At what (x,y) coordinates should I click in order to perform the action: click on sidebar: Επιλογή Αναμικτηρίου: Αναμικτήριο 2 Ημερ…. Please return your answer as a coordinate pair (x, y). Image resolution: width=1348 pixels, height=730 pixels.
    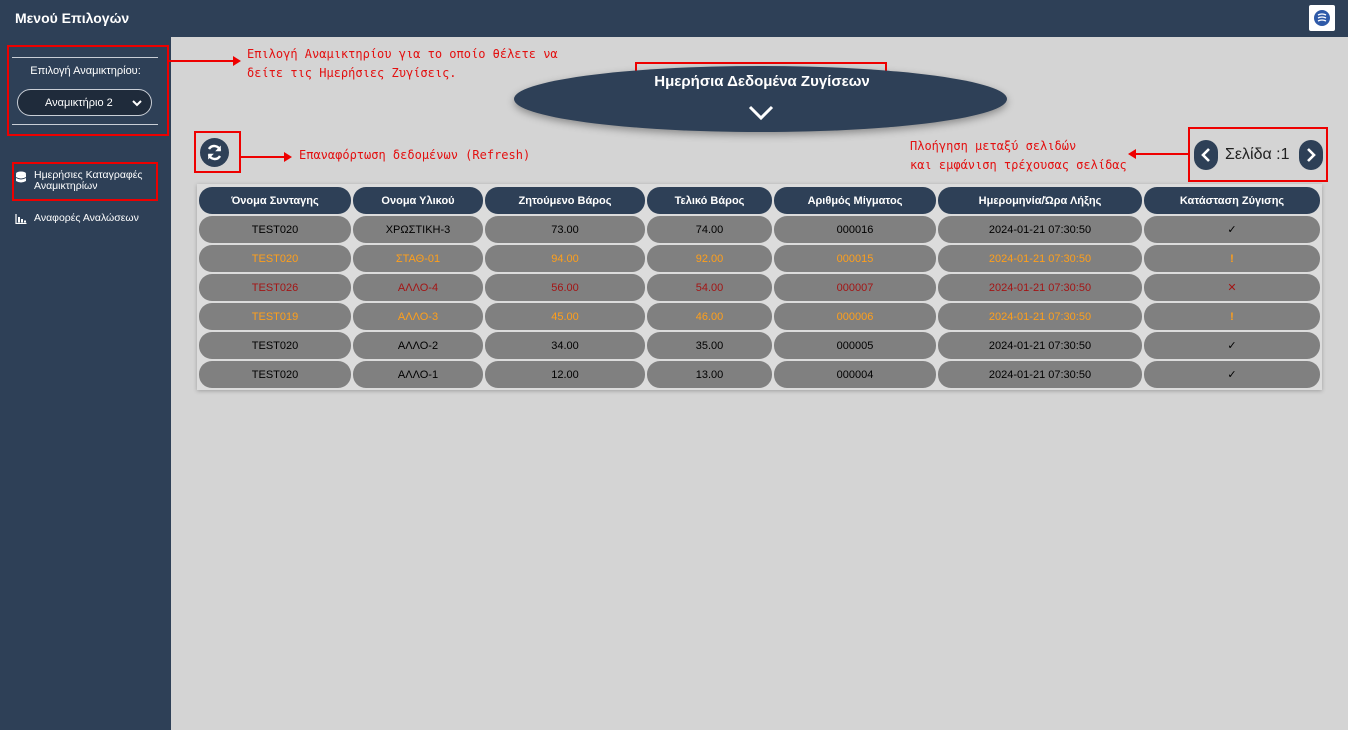
    Looking at the image, I should click on (85, 383).